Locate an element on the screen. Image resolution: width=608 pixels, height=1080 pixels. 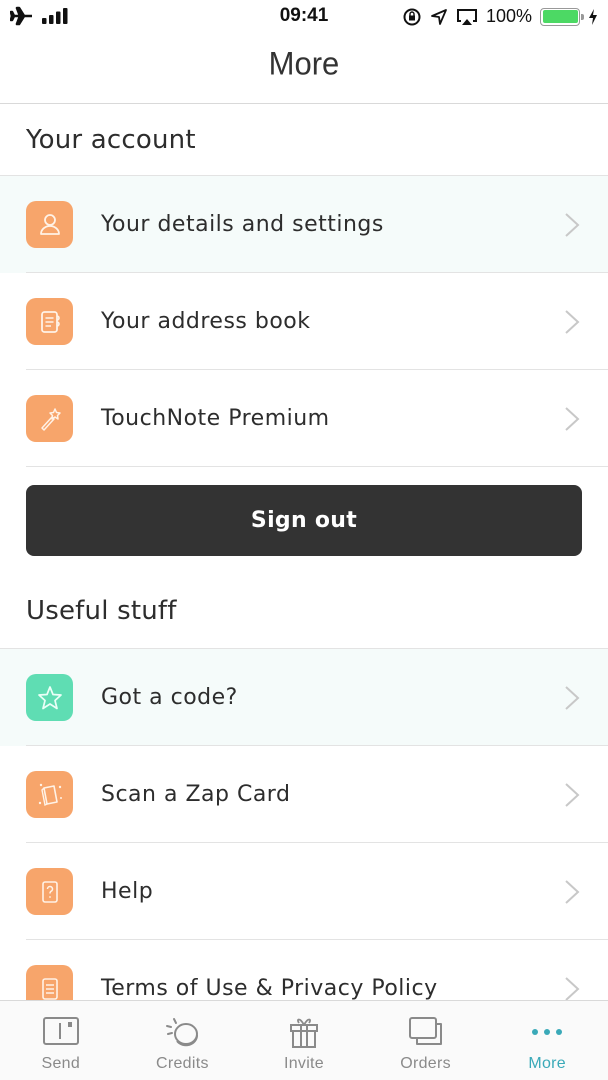
navigation-bar: More is located at coordinates (304, 69).